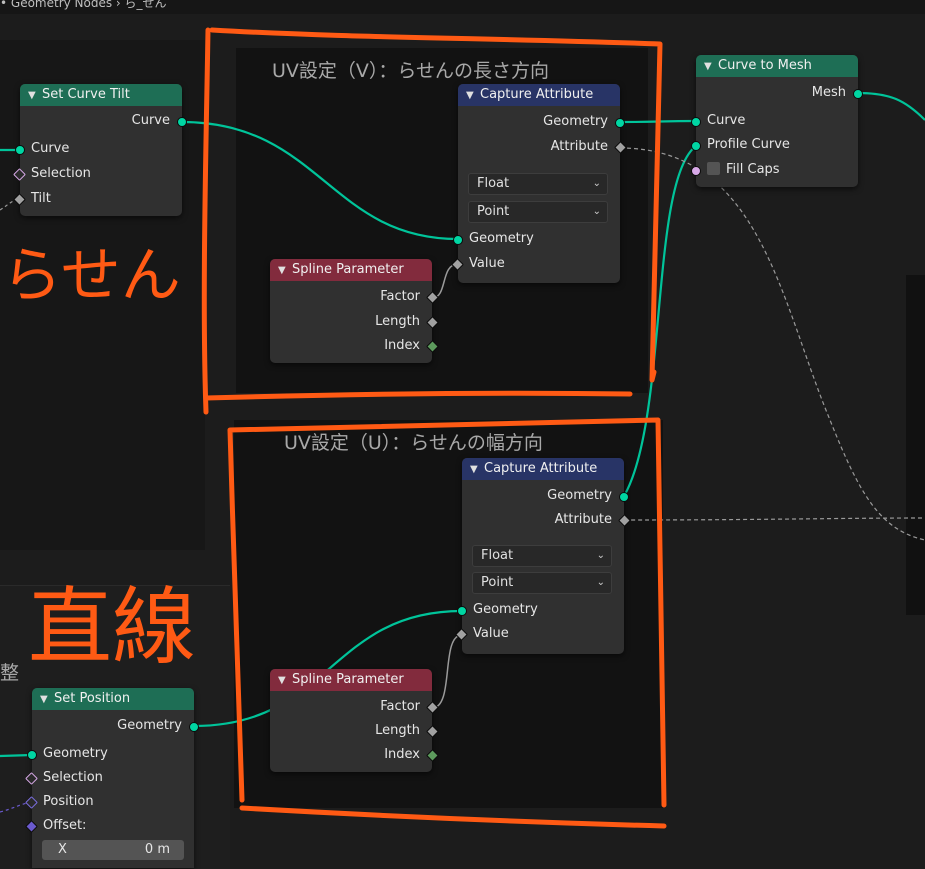 Image resolution: width=925 pixels, height=869 pixels. I want to click on annotation-straight-text: 直線, so click(112, 627).